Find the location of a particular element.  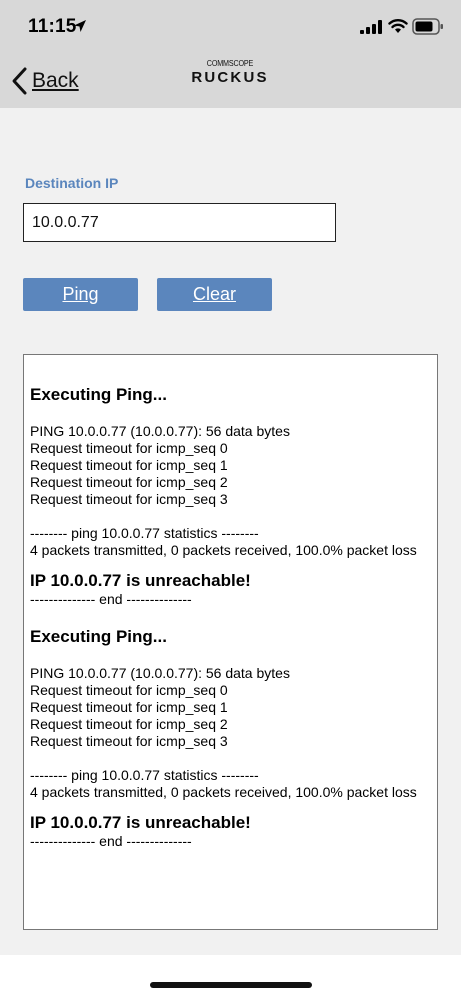

ruckus-logo: COMMSCOPE RUCKUS is located at coordinates (230, 76).